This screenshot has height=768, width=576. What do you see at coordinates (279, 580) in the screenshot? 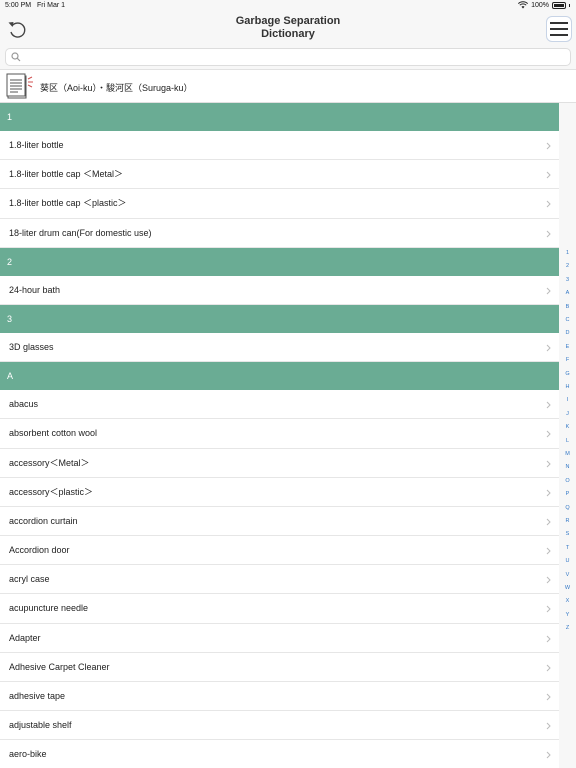
I see `list-item: acryl case` at bounding box center [279, 580].